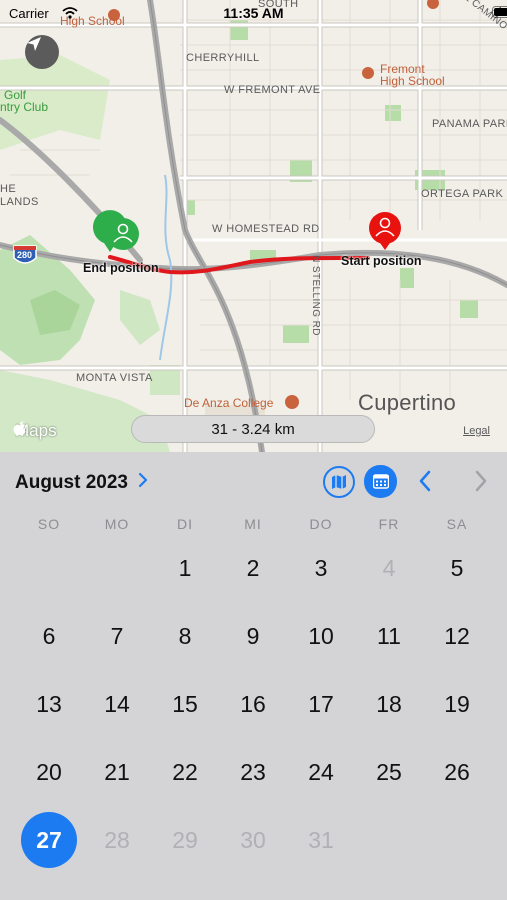 This screenshot has height=900, width=507. Describe the element at coordinates (253, 772) in the screenshot. I see `day-cell: 23` at that location.